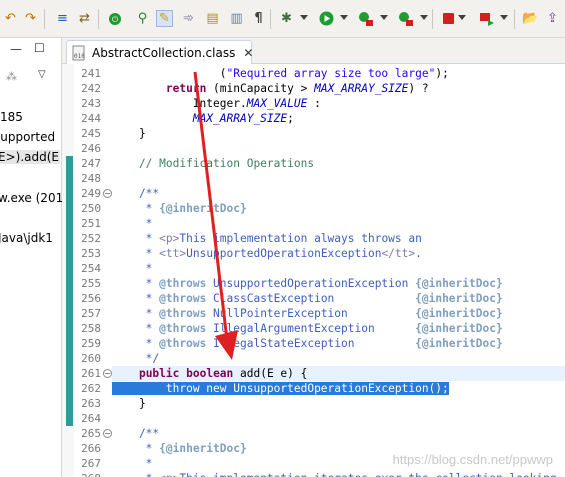 This screenshot has width=565, height=477. I want to click on line-number: 248, so click(91, 178).